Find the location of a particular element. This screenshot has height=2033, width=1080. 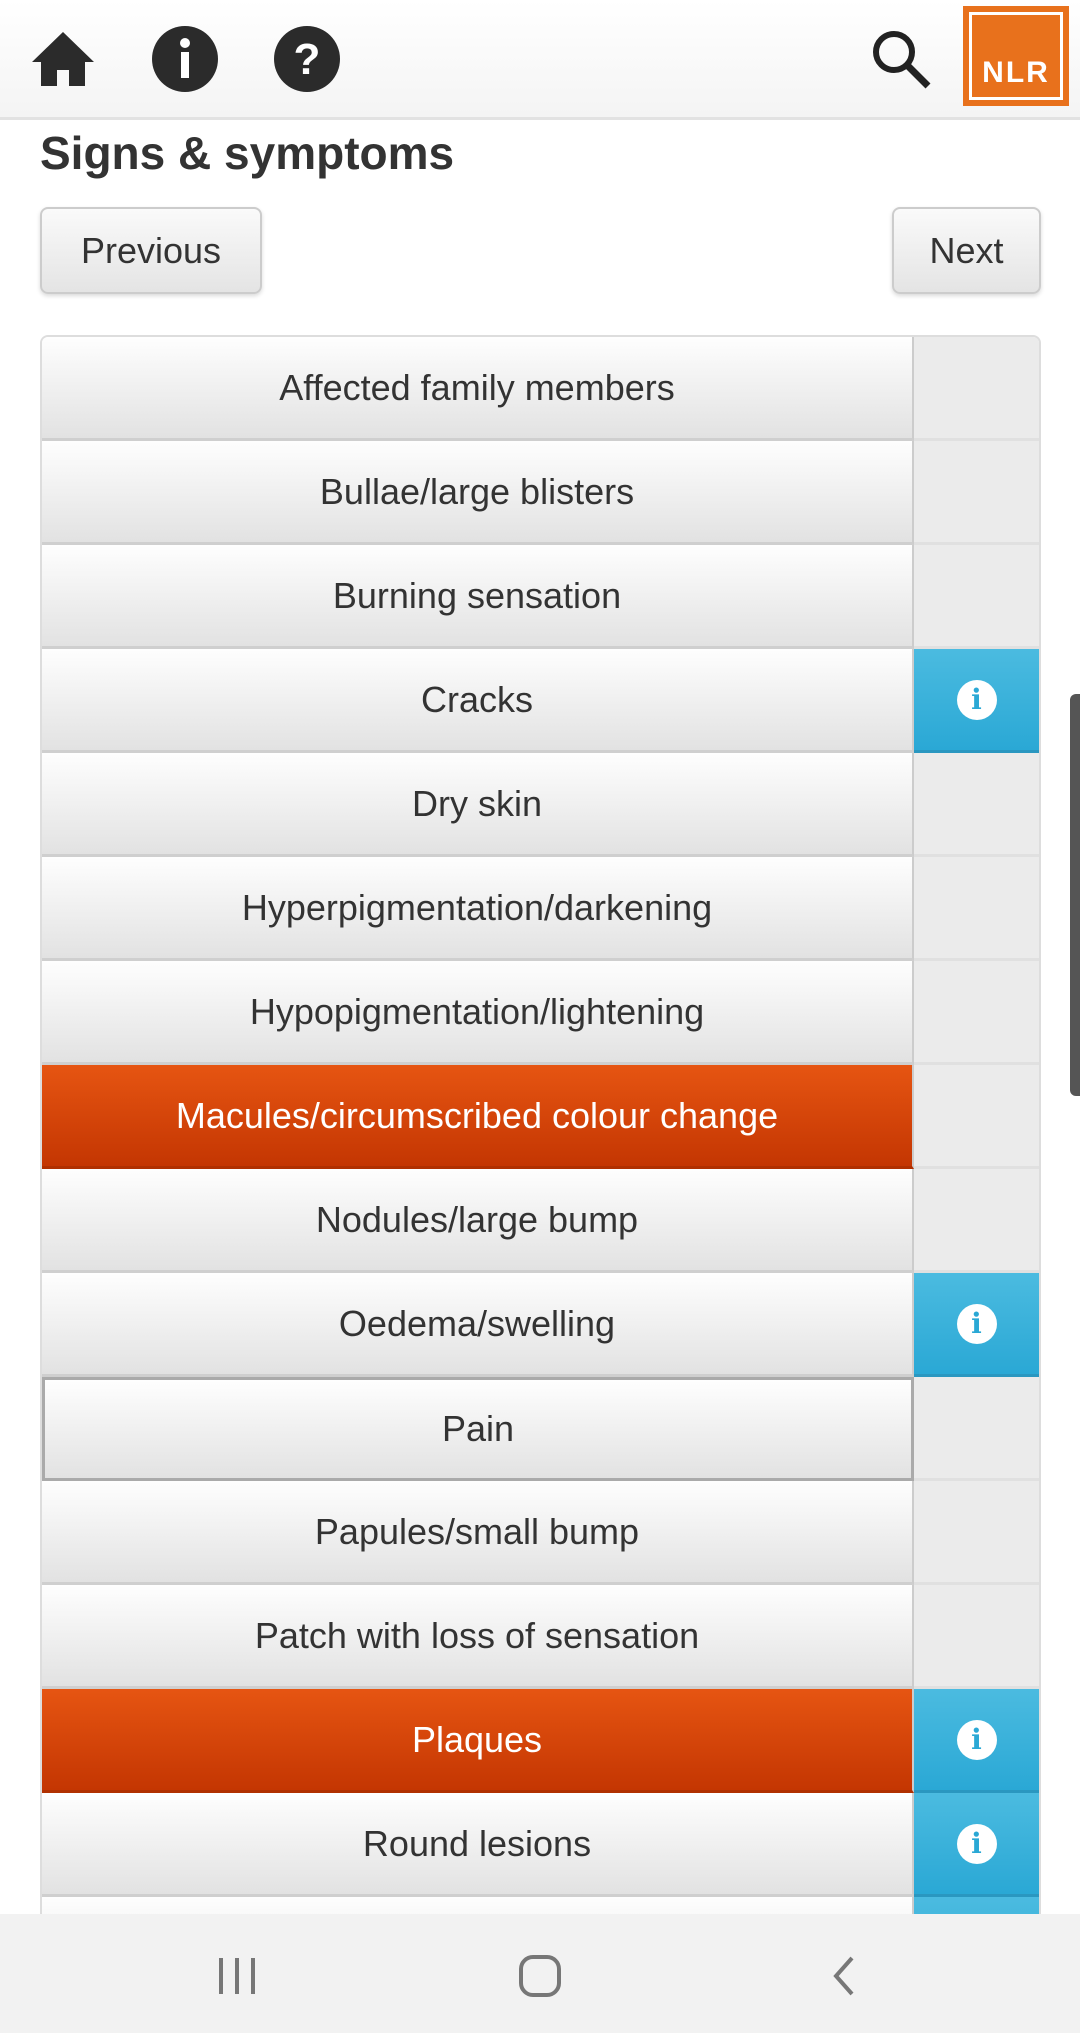

top-toolbar: ? NLR is located at coordinates (540, 60).